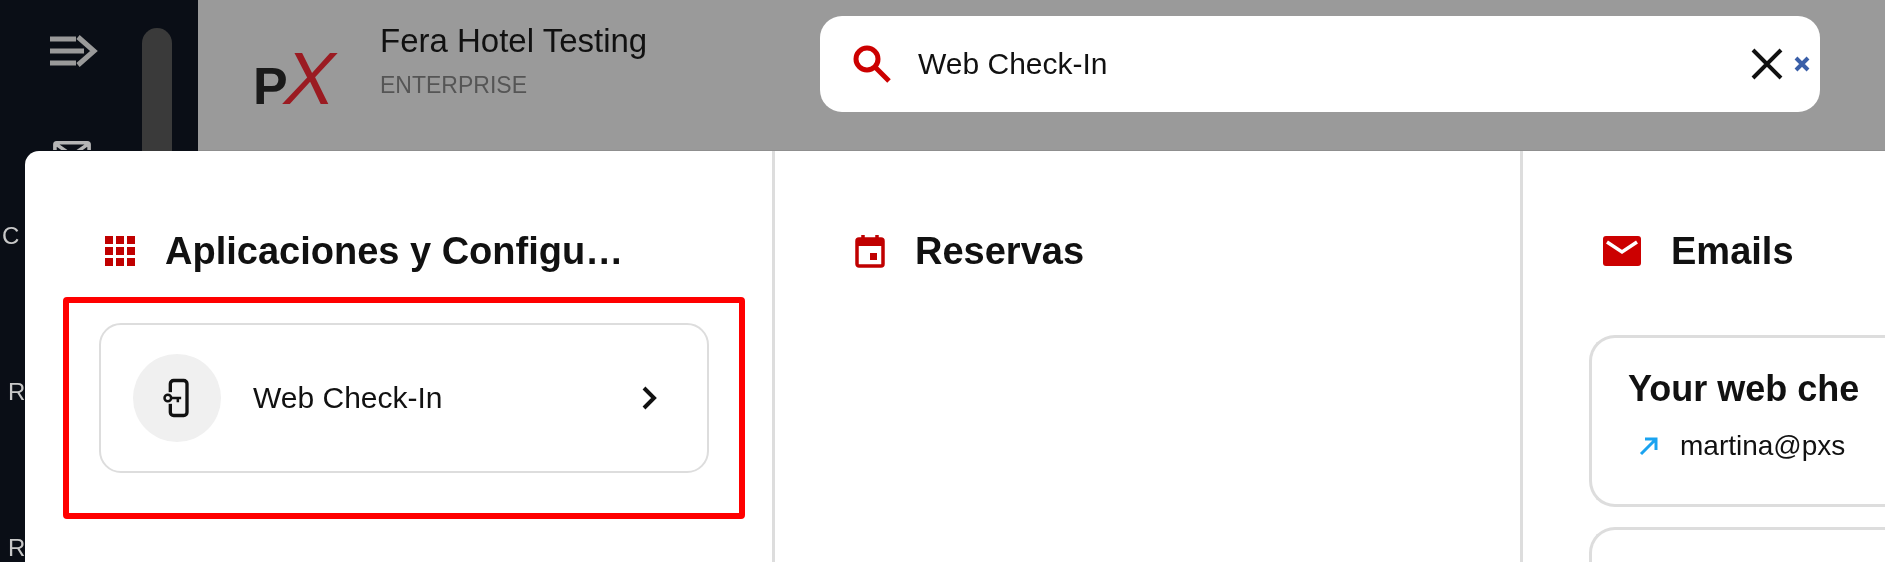 The height and width of the screenshot is (562, 1885). I want to click on arrow-up-right-icon, so click(1649, 446).